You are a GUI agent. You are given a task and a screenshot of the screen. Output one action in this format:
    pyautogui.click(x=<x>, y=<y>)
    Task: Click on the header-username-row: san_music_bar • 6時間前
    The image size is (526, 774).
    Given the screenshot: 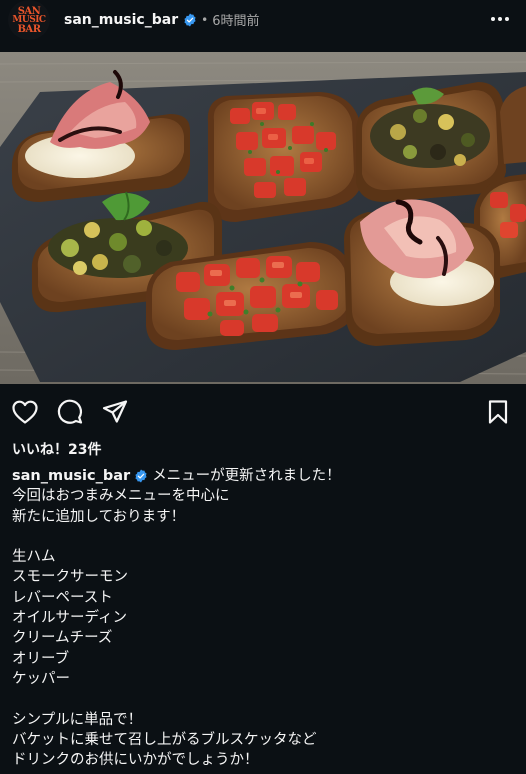 What is the action you would take?
    pyautogui.click(x=161, y=20)
    